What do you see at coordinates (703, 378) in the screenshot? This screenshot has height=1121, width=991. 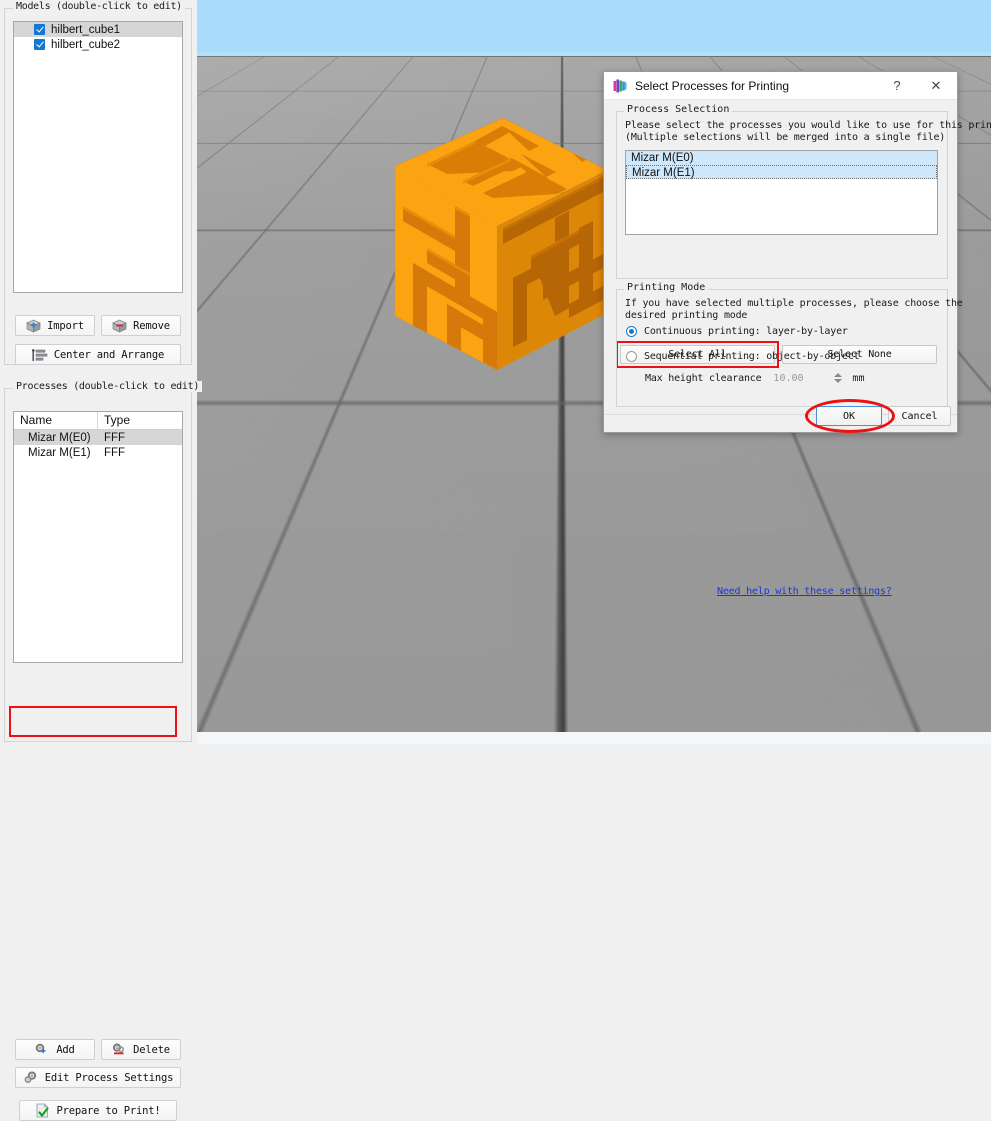 I see `max-height-clearance-label: Max height clearance` at bounding box center [703, 378].